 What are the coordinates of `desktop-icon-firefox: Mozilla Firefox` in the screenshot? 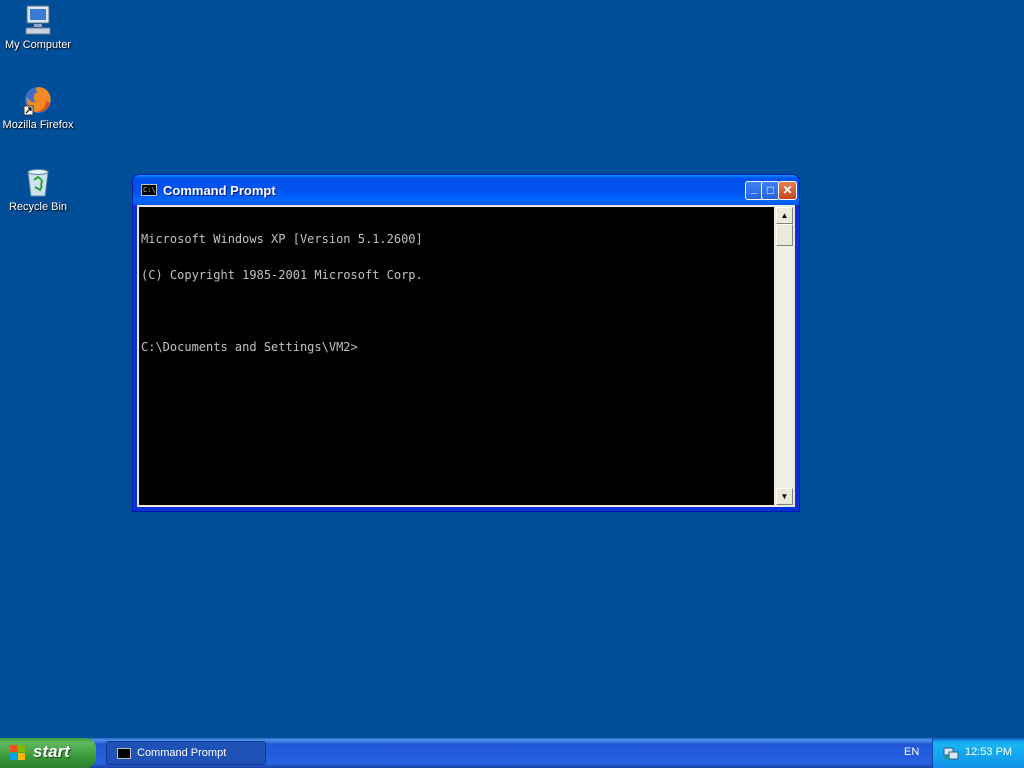 It's located at (38, 108).